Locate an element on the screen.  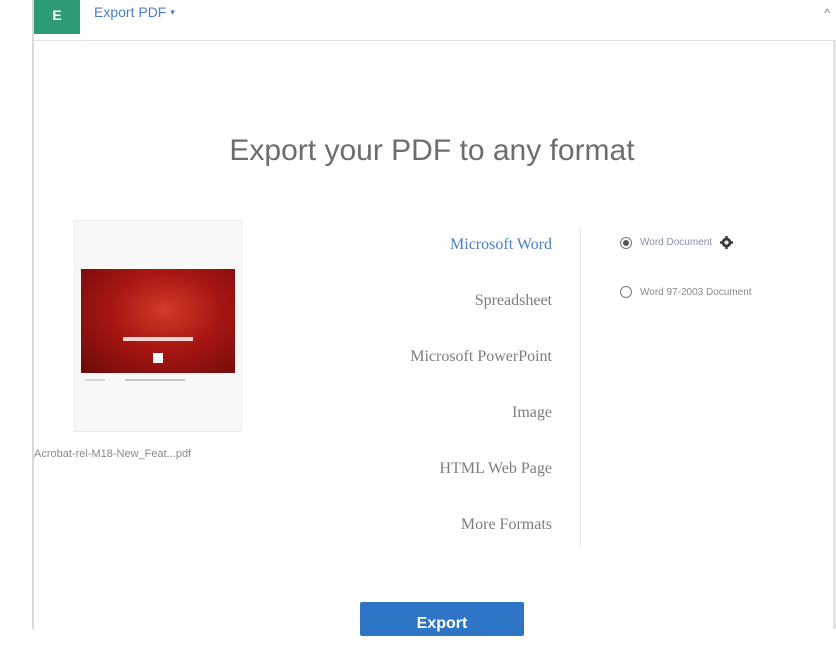
thumbnail-cover-image is located at coordinates (158, 321).